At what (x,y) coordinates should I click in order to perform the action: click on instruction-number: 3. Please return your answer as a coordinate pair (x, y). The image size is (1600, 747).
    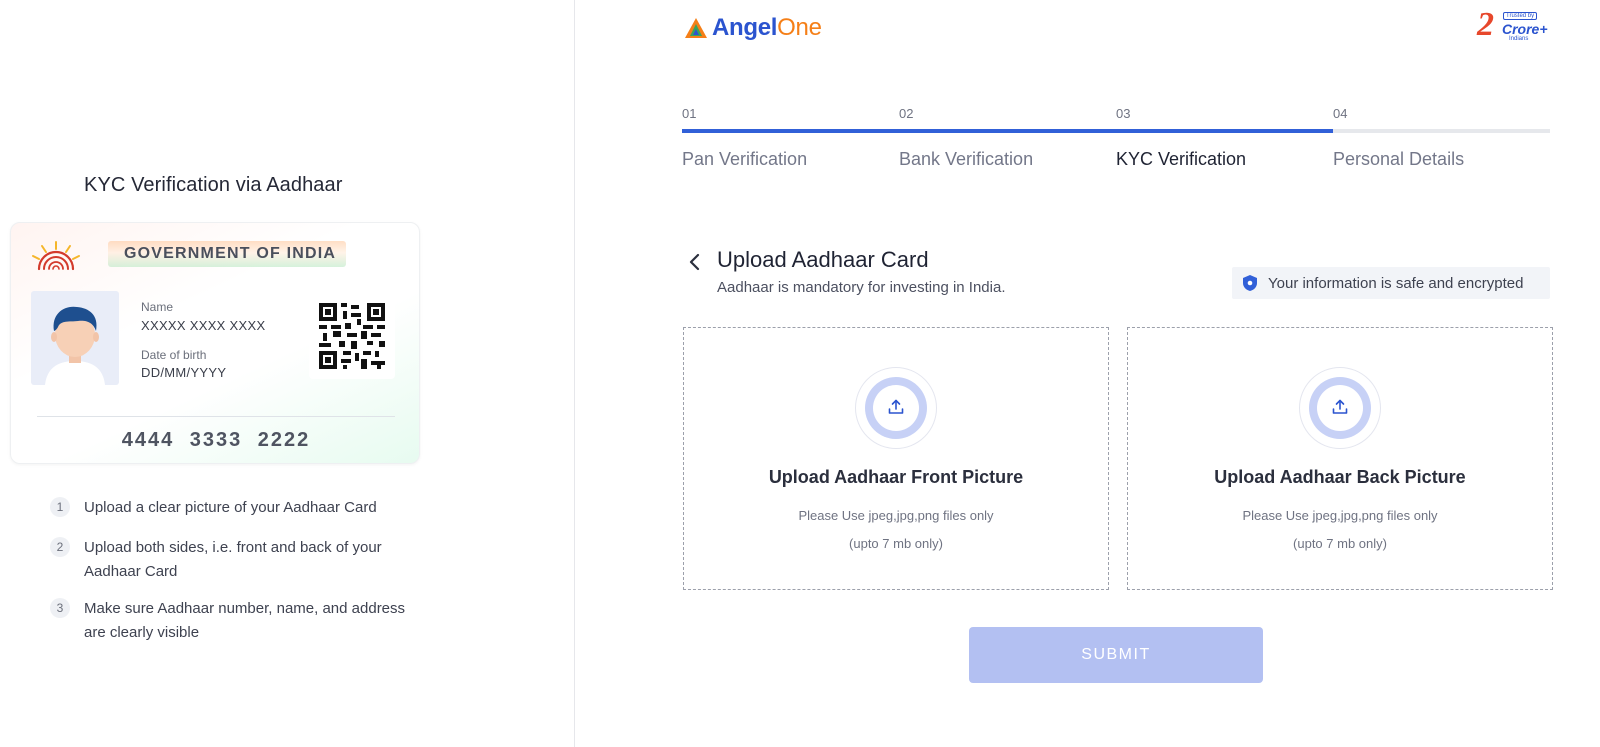
    Looking at the image, I should click on (60, 608).